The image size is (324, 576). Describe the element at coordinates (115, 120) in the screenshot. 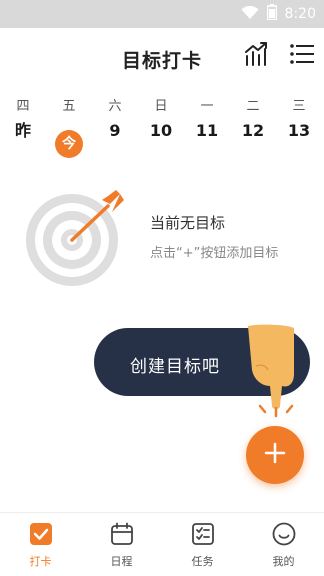

I see `day-column: 六 9` at that location.